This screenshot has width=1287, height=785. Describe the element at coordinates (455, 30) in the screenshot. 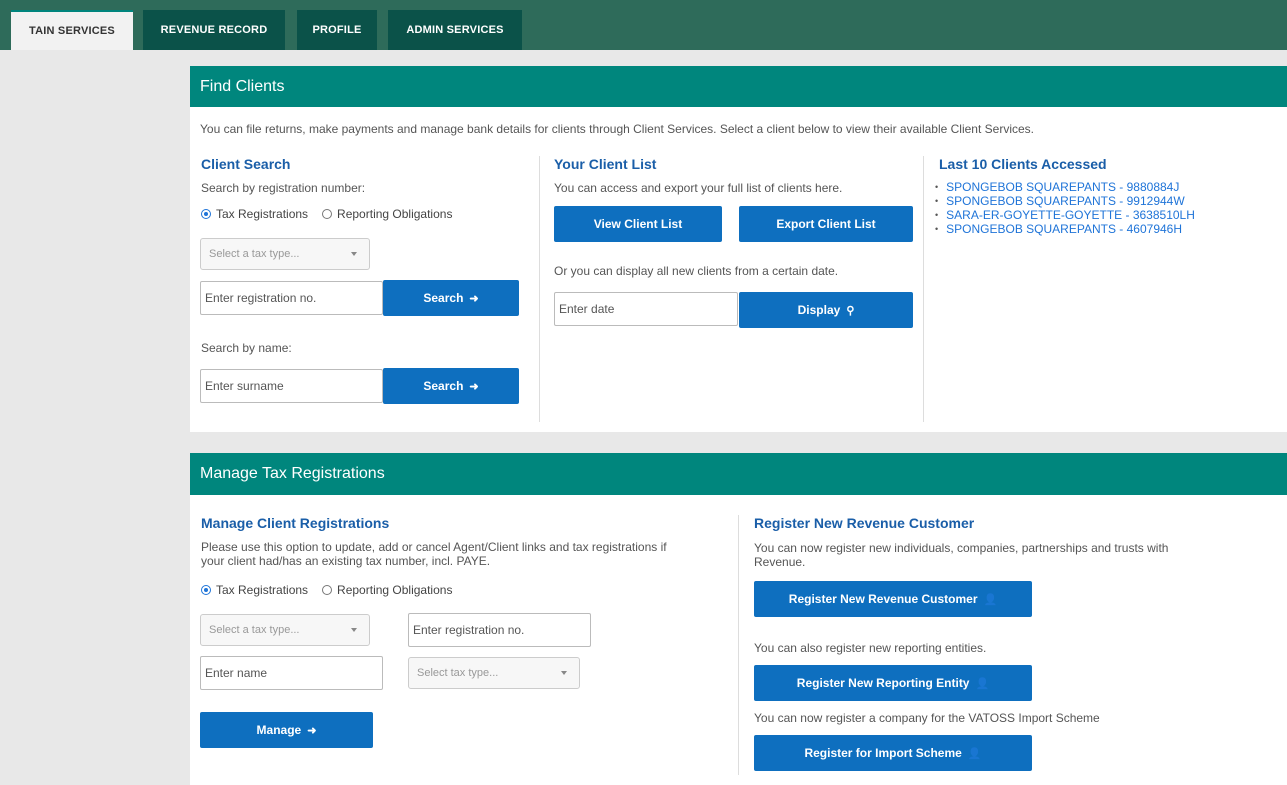

I see `tab-admin-services: ADMIN SERVICES` at that location.